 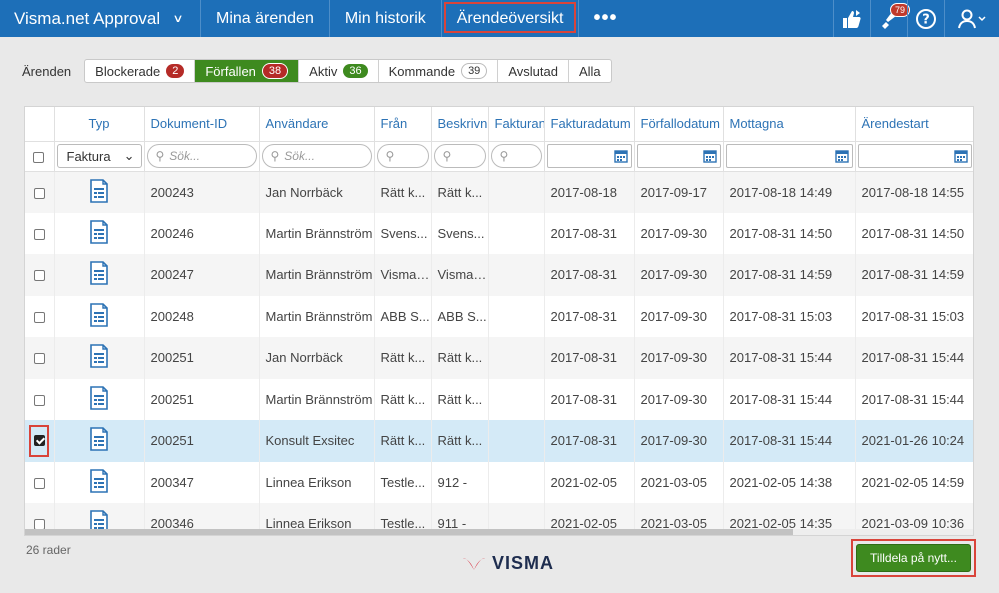 I want to click on segment-label: Blockerade, so click(x=128, y=71).